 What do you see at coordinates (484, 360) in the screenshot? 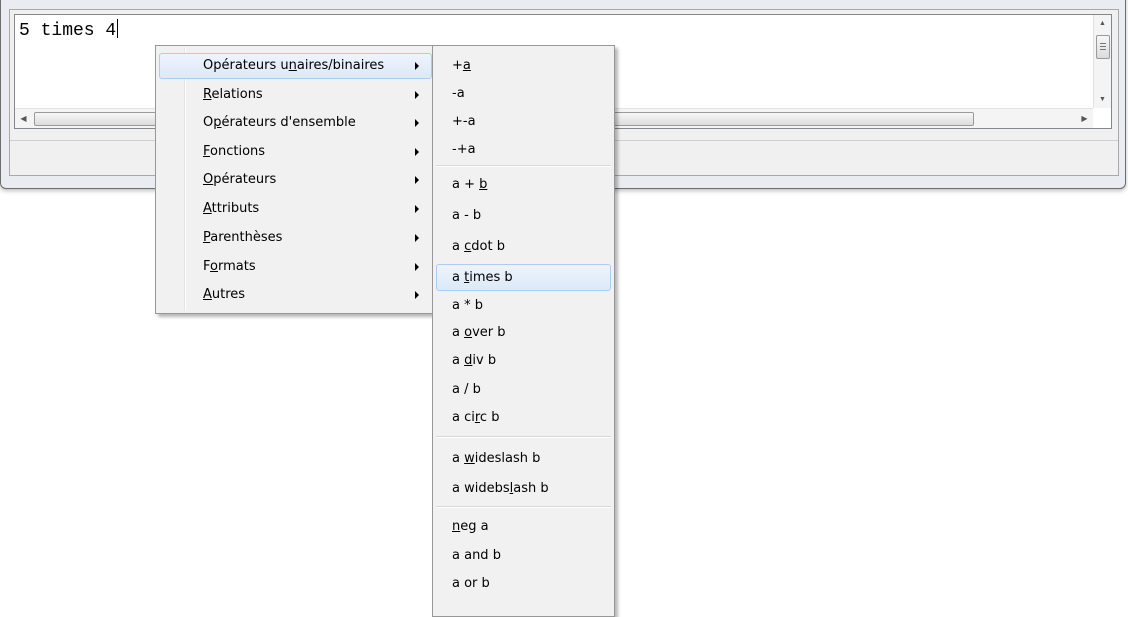
I see `label-text: iv b` at bounding box center [484, 360].